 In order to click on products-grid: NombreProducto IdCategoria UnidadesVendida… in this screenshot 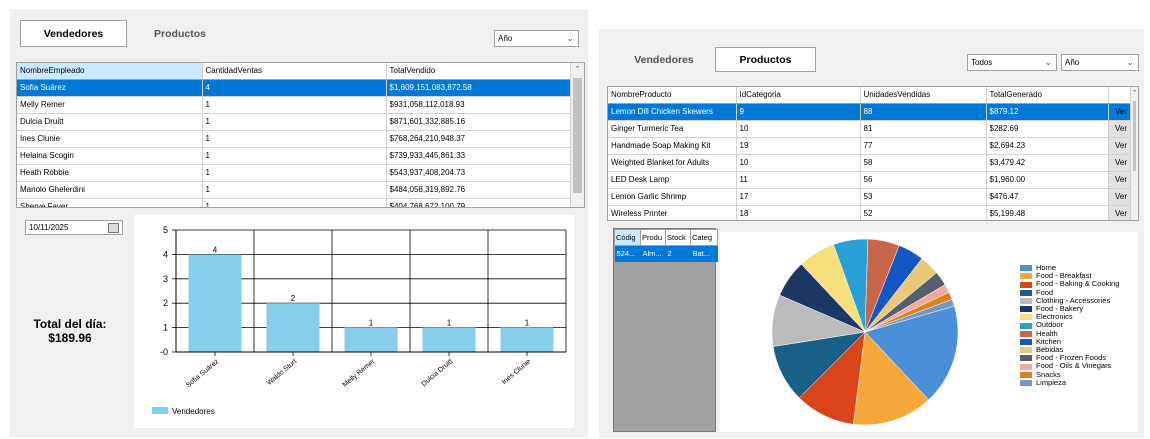, I will do `click(873, 153)`.